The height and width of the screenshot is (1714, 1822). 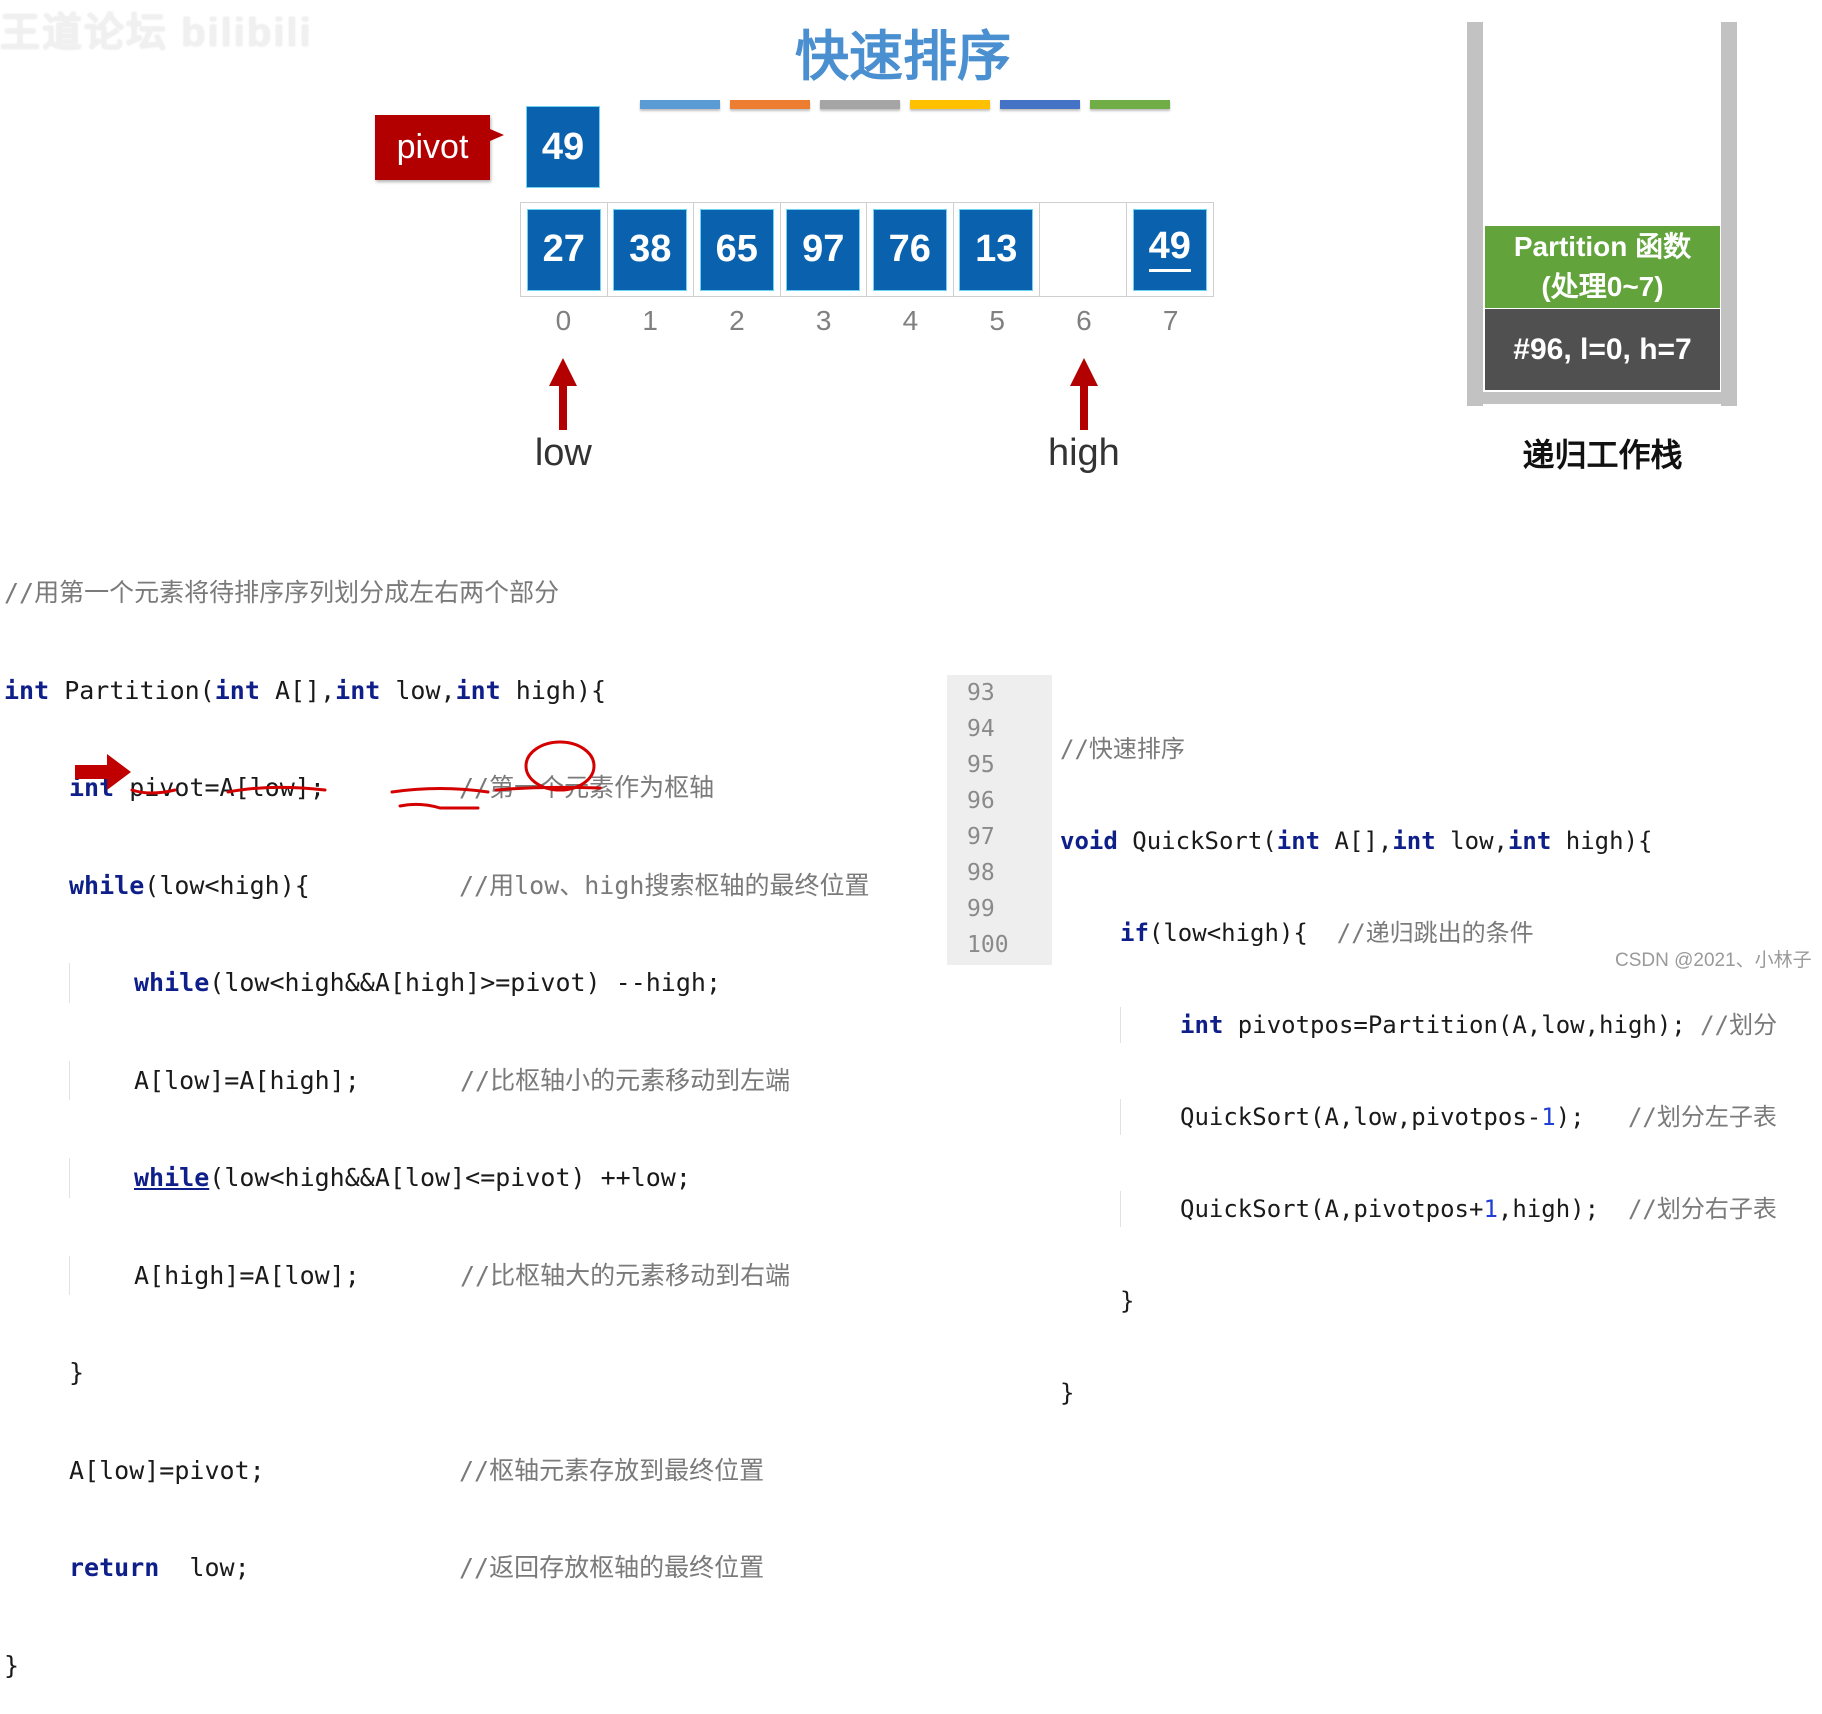 What do you see at coordinates (910, 320) in the screenshot?
I see `array-index-label: 4` at bounding box center [910, 320].